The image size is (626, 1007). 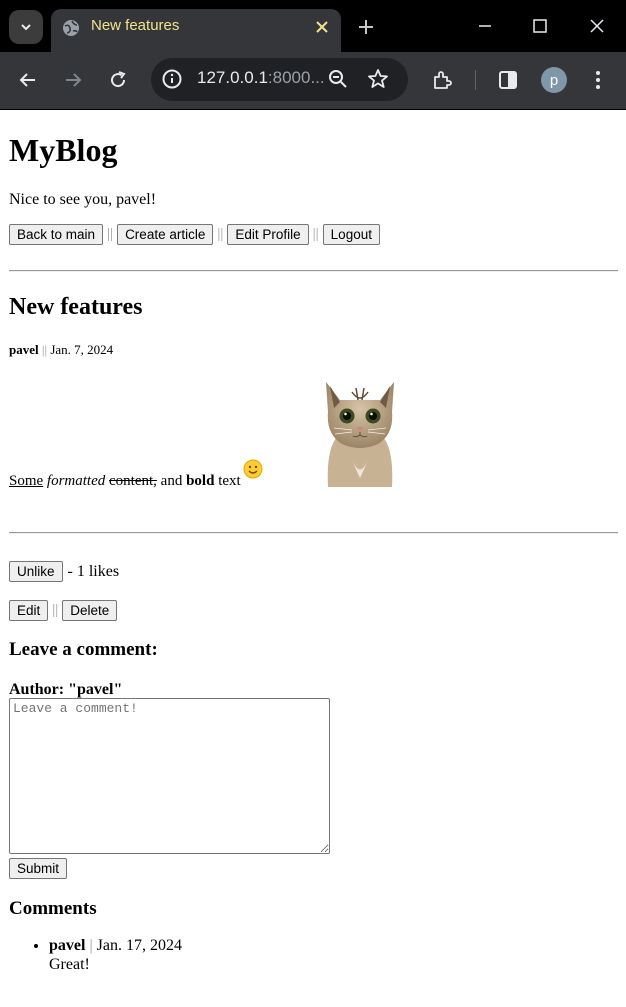 I want to click on plain-text: text, so click(x=229, y=481).